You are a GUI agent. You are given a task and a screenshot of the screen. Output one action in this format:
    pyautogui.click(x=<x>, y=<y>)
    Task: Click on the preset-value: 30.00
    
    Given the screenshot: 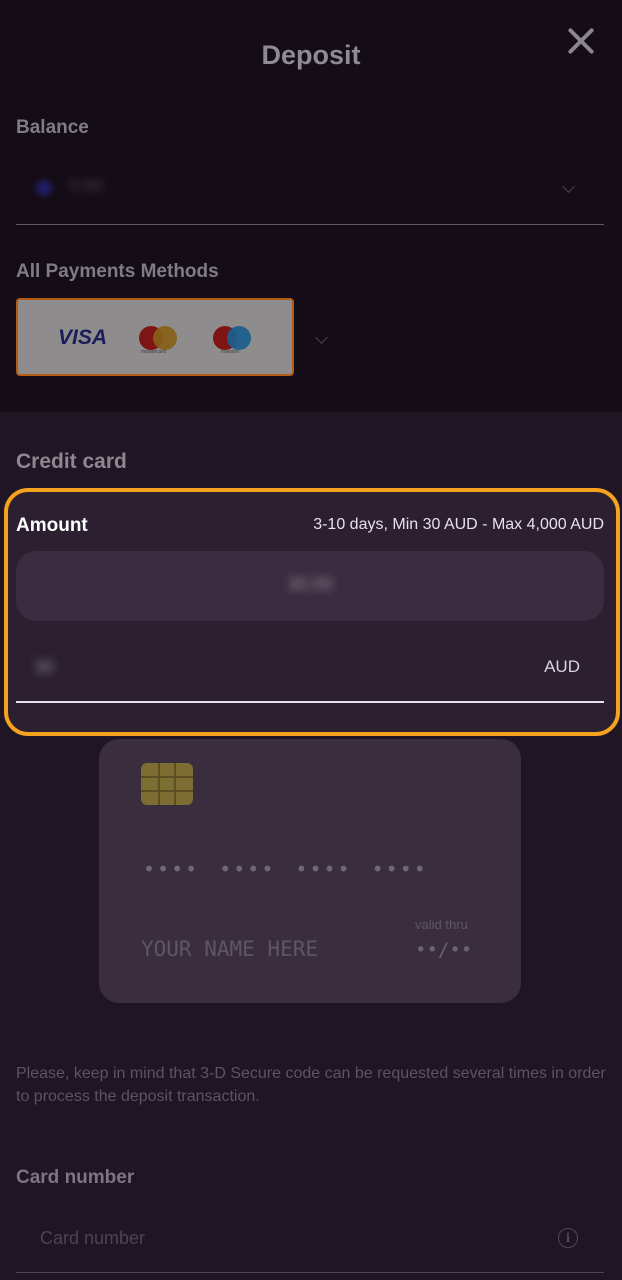 What is the action you would take?
    pyautogui.click(x=310, y=584)
    